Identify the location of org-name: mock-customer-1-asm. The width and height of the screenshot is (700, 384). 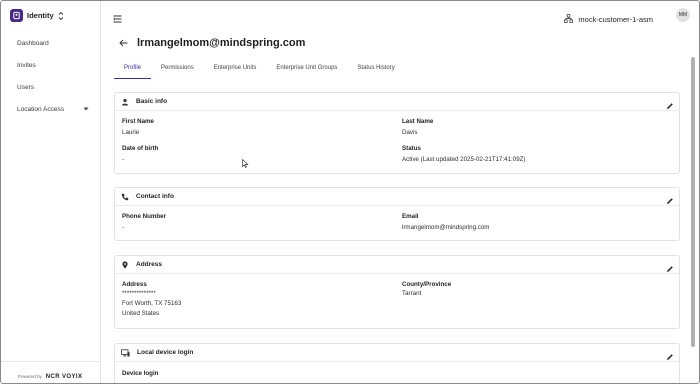
(615, 19).